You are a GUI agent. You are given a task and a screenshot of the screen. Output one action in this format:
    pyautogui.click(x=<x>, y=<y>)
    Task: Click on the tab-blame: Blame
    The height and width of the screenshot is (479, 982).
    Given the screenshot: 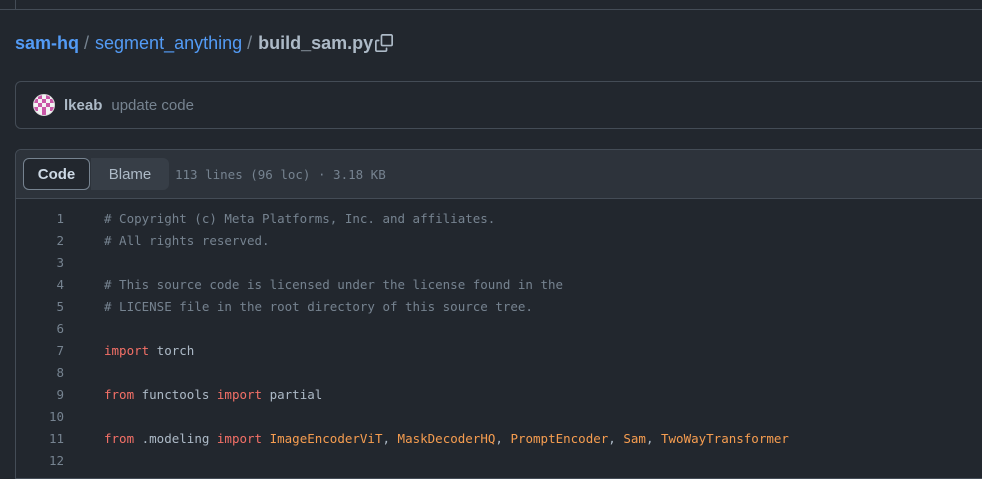 What is the action you would take?
    pyautogui.click(x=130, y=174)
    